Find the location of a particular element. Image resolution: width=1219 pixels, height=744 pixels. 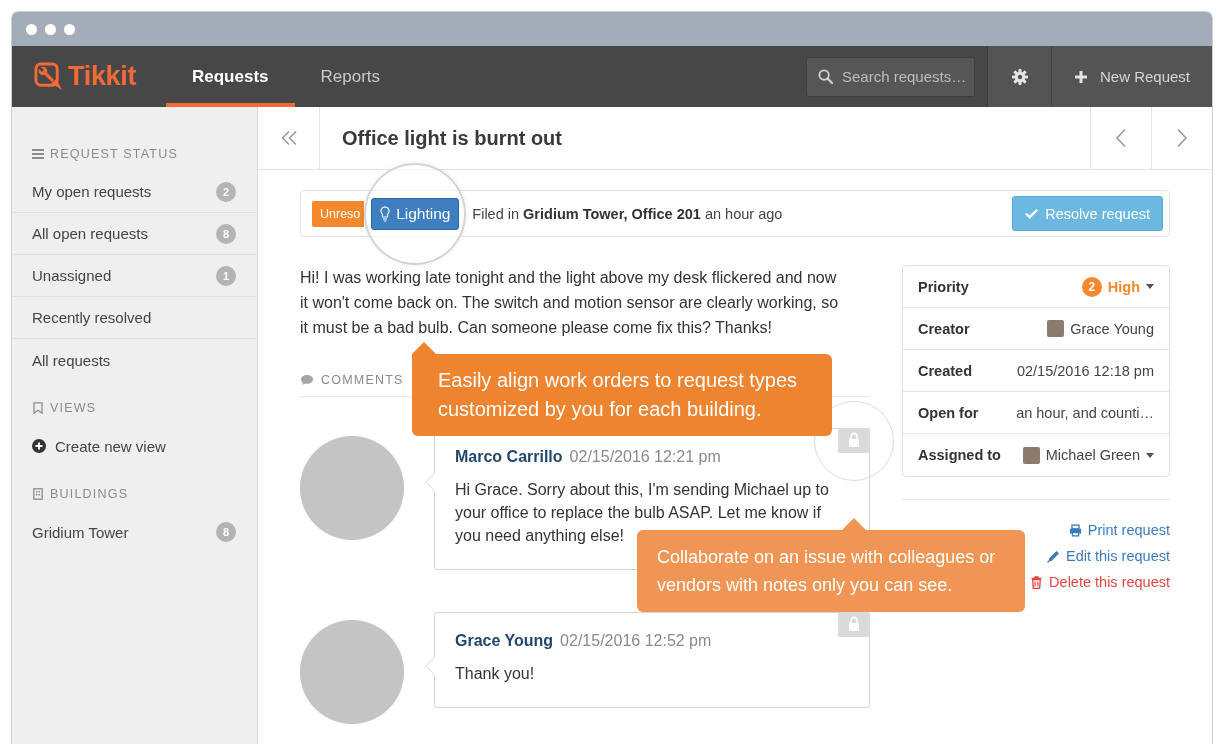

pencil-icon is located at coordinates (1053, 556).